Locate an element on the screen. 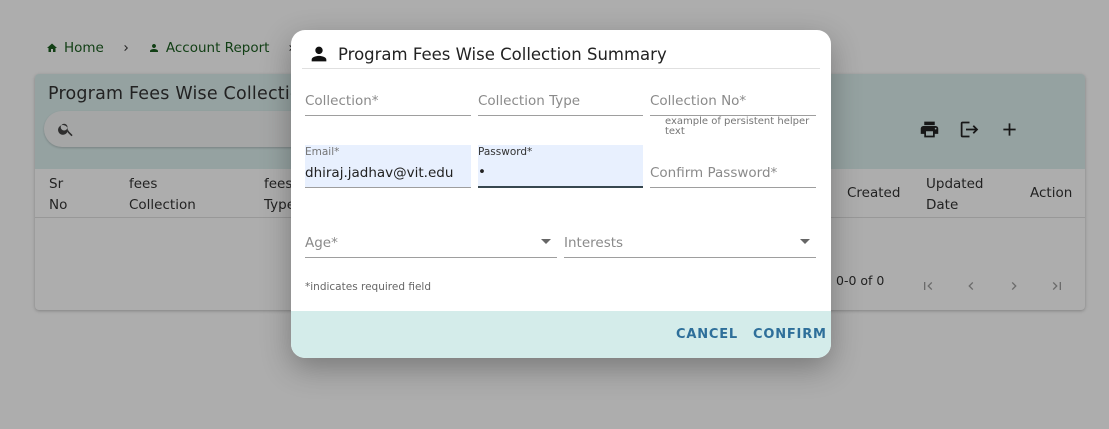 The width and height of the screenshot is (1109, 429). password-field: Password* • is located at coordinates (560, 166).